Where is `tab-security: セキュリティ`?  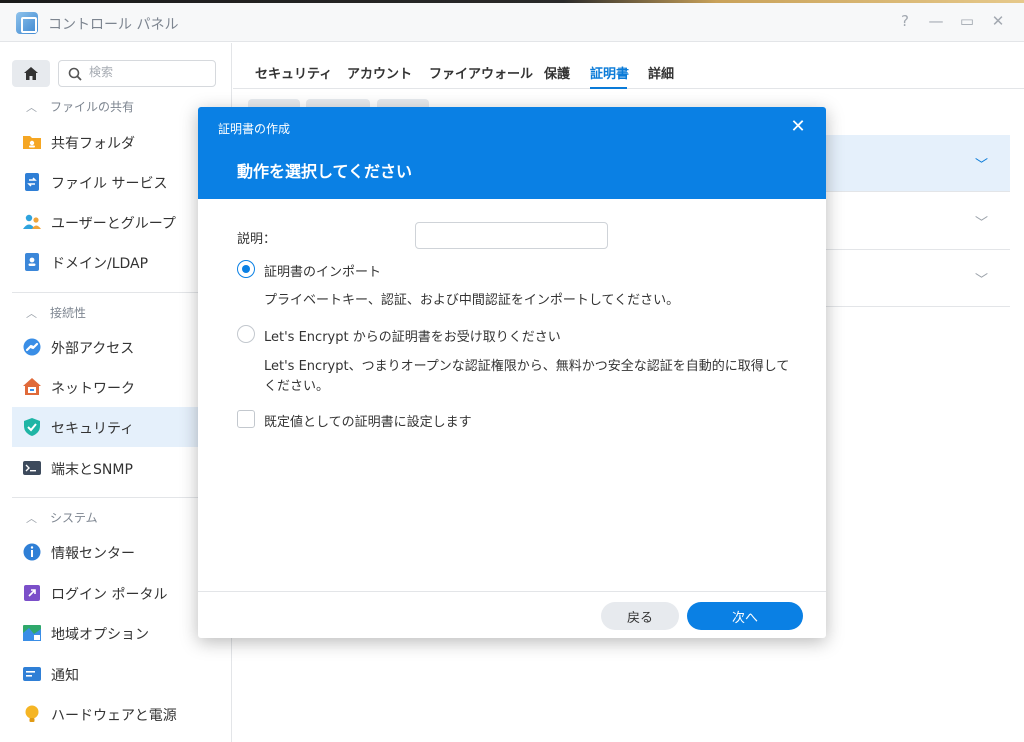 tab-security: セキュリティ is located at coordinates (293, 72).